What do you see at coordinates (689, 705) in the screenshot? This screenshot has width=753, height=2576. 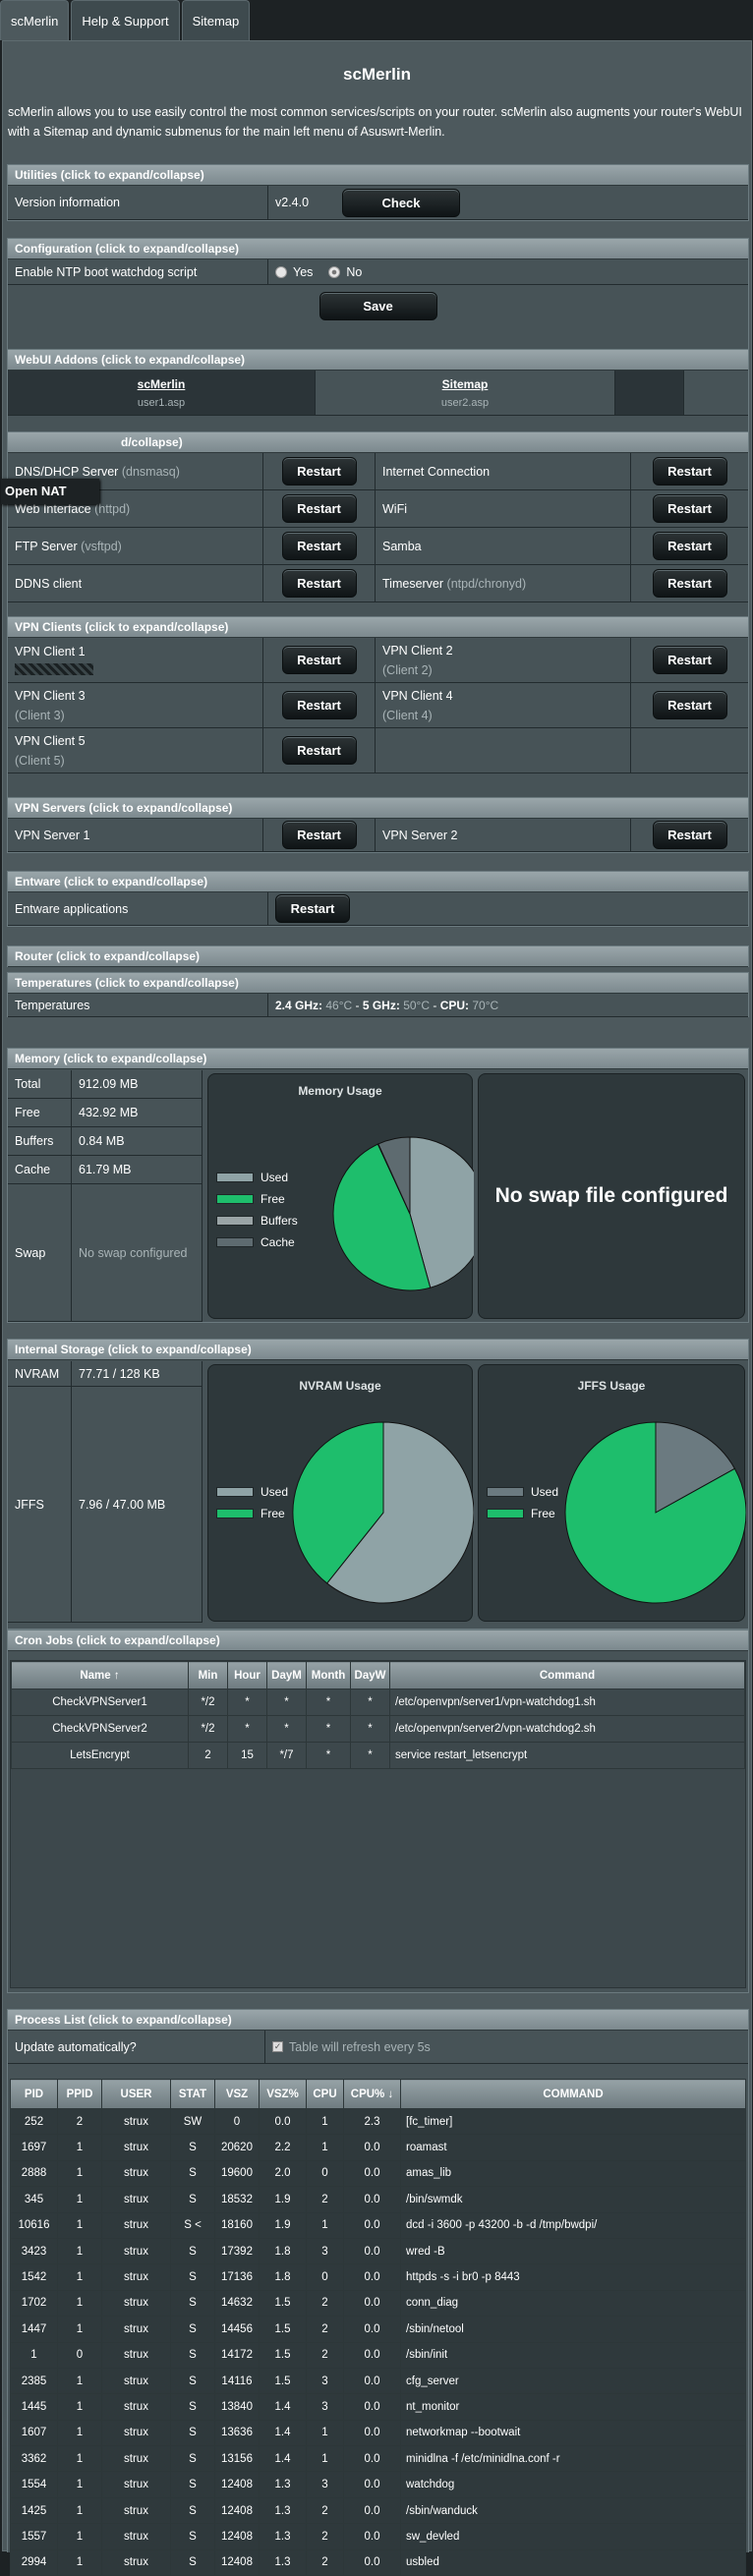 I see `vpn-client-4-restart: Restart` at bounding box center [689, 705].